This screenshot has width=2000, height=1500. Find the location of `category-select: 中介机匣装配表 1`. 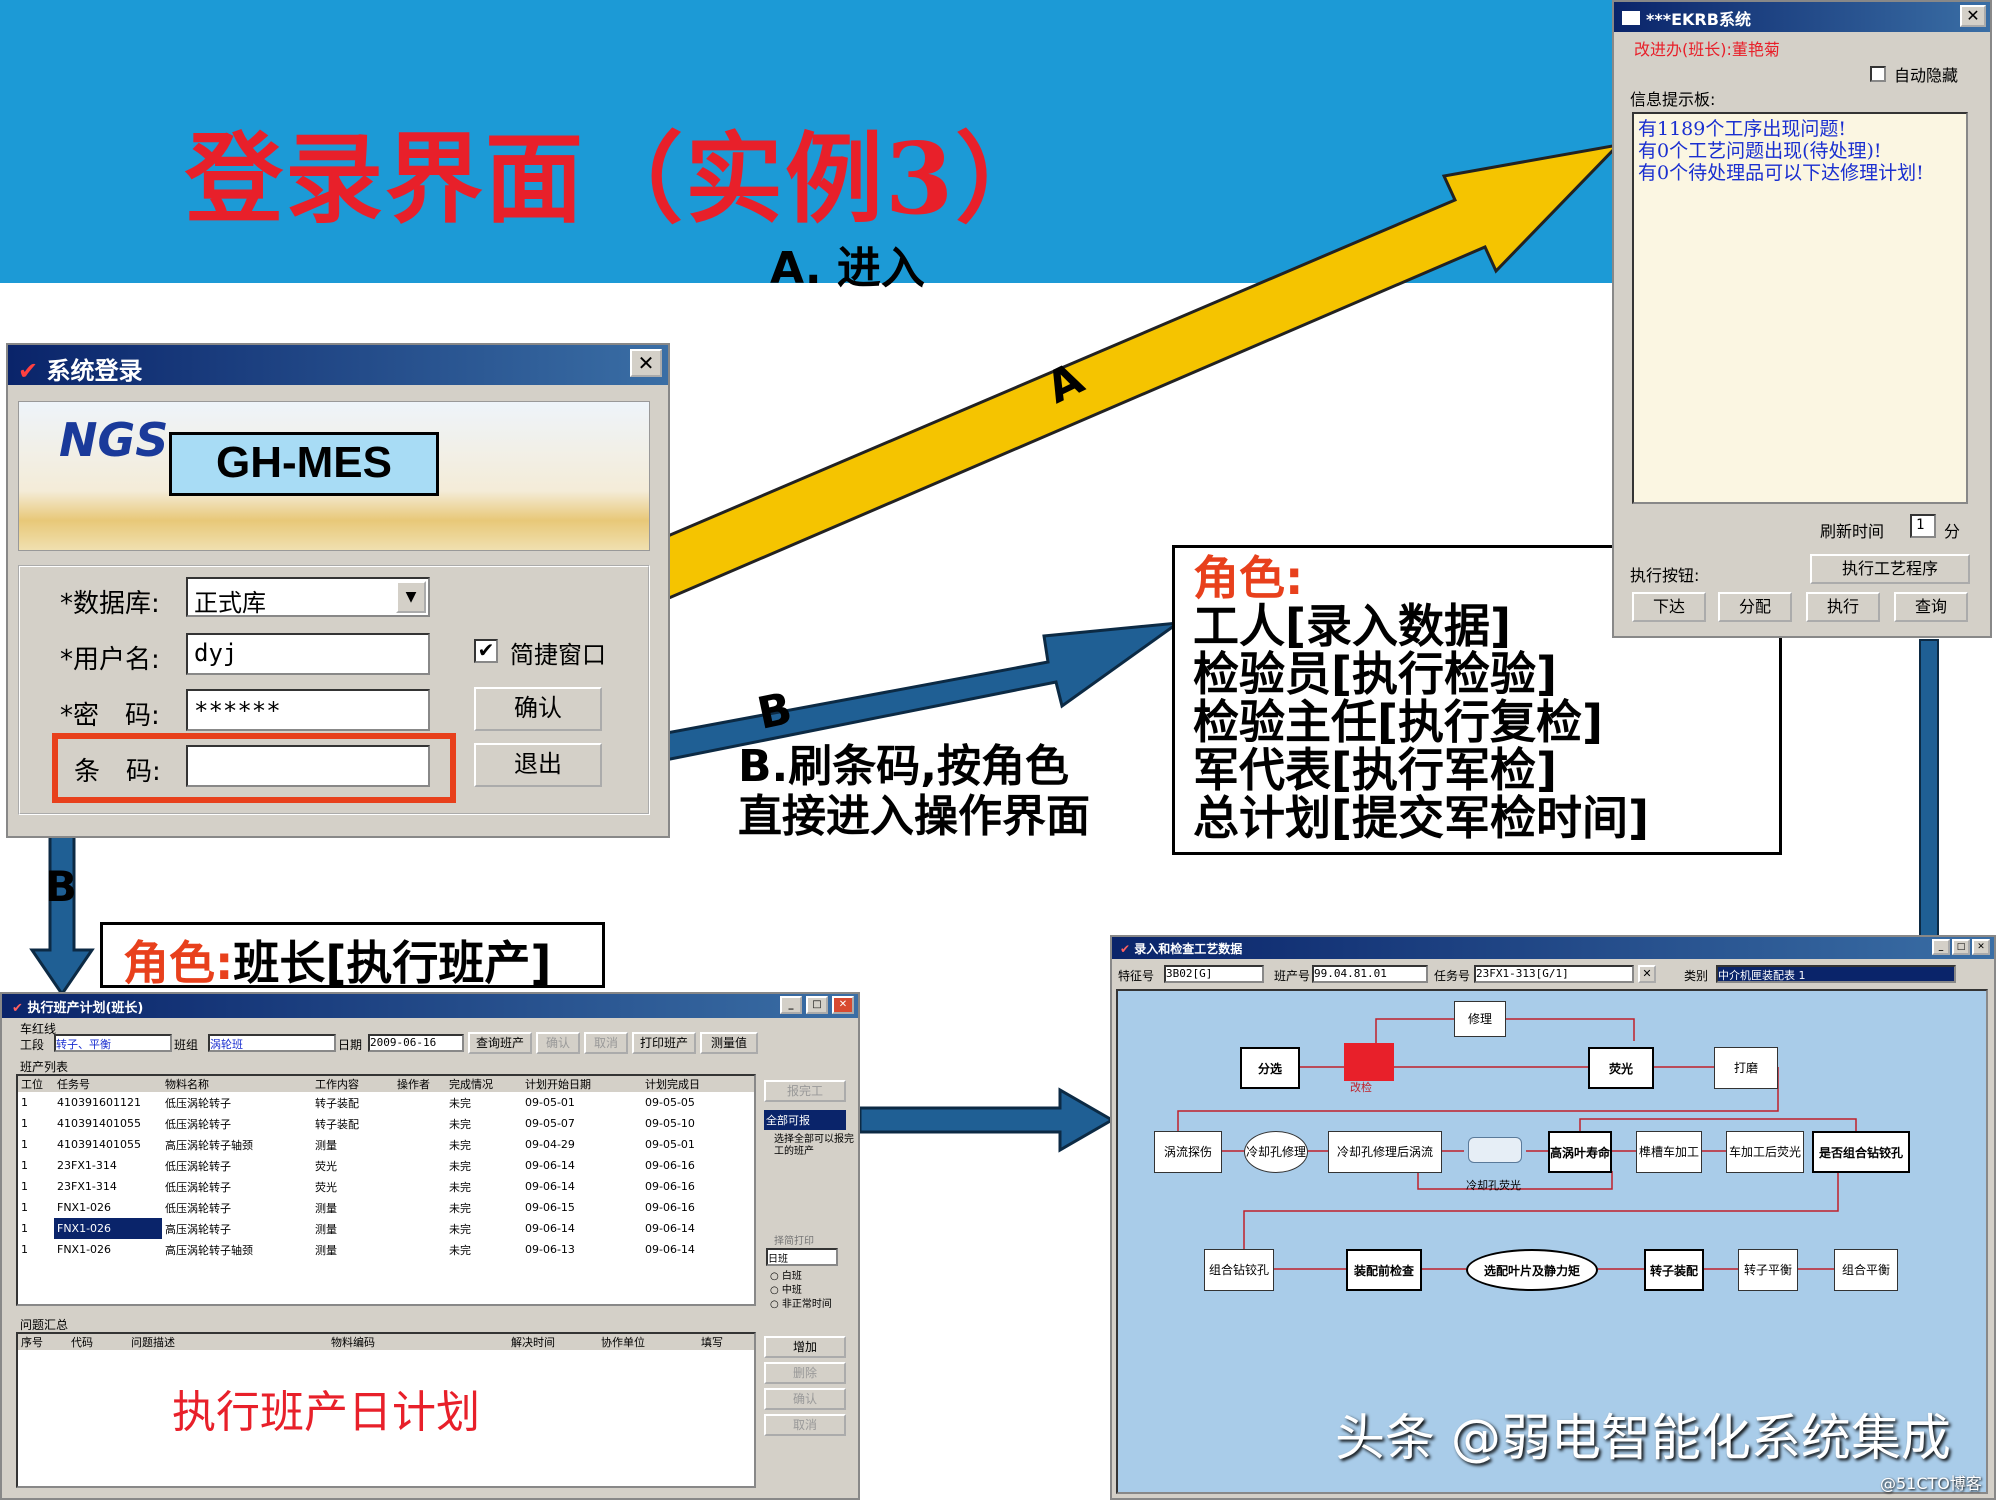

category-select: 中介机匣装配表 1 is located at coordinates (1836, 974).